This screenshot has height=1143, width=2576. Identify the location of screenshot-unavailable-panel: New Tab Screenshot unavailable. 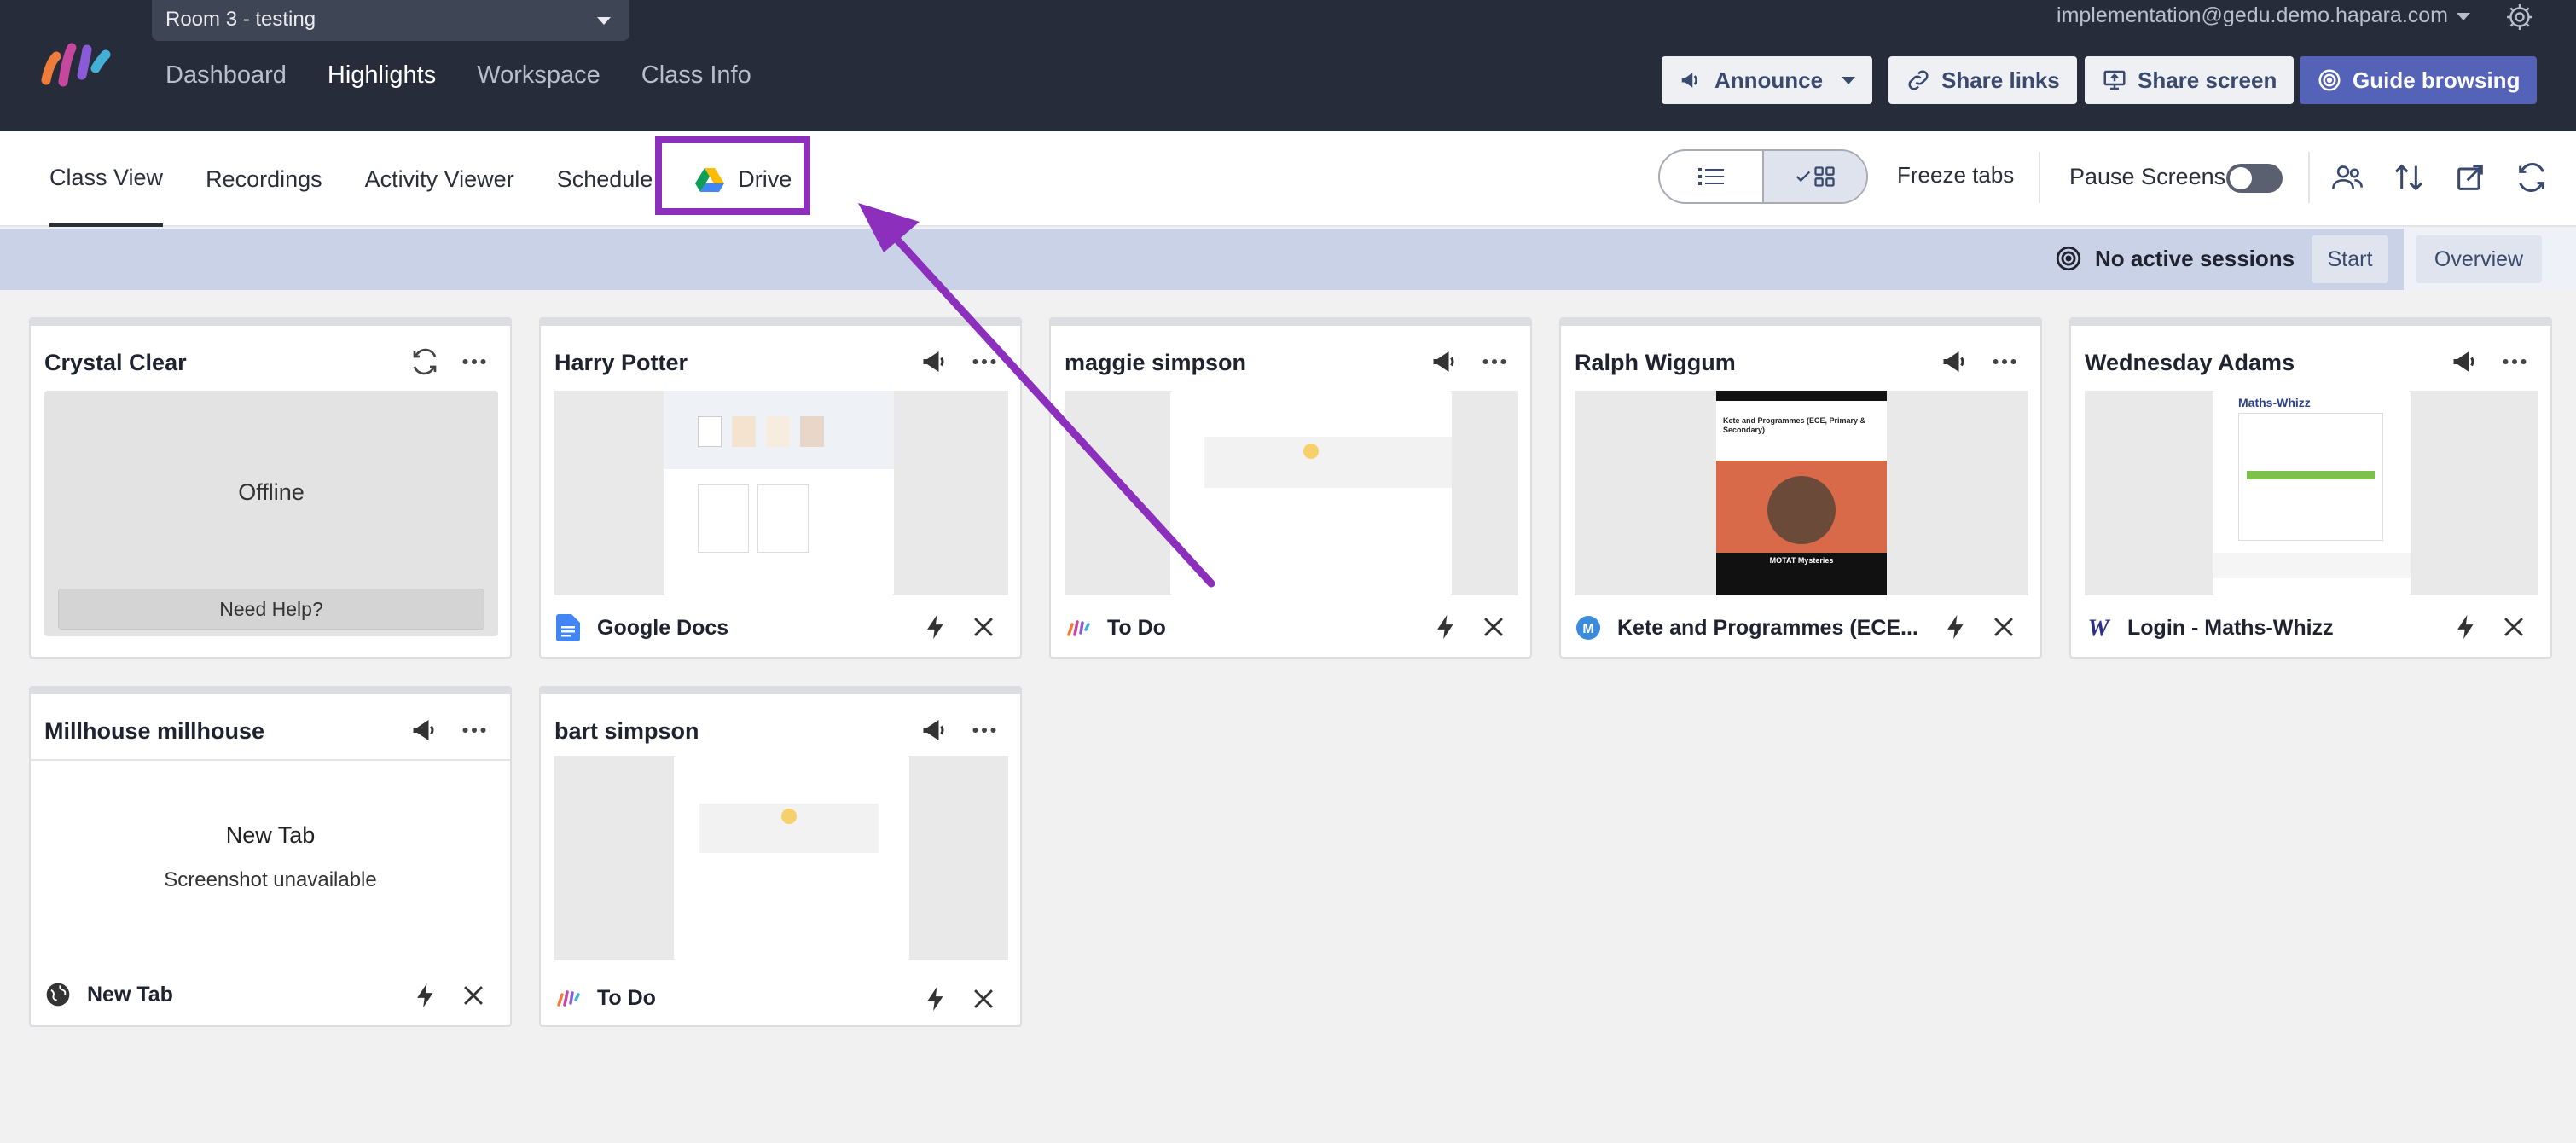
(270, 858).